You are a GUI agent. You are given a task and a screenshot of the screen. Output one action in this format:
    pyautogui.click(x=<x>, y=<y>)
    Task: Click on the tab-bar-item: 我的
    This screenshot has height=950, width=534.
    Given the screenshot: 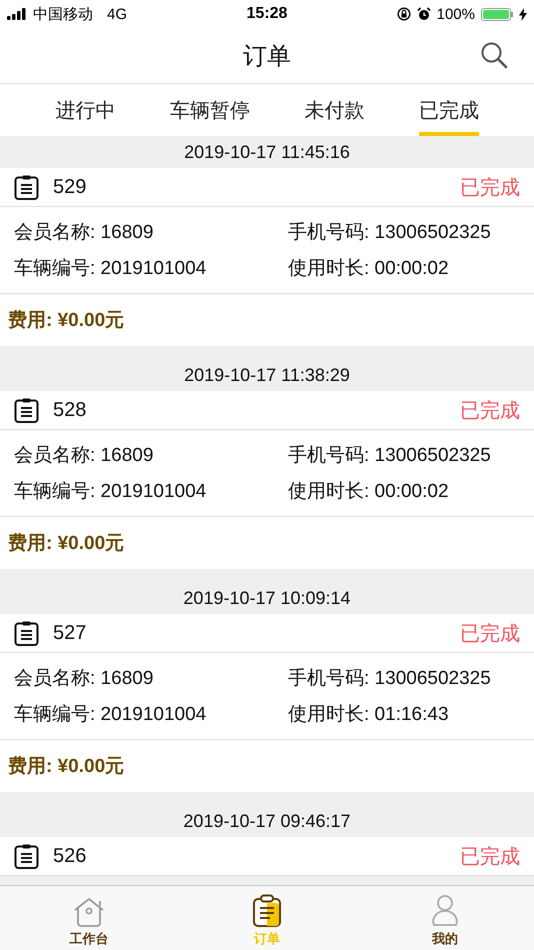 What is the action you would take?
    pyautogui.click(x=445, y=918)
    